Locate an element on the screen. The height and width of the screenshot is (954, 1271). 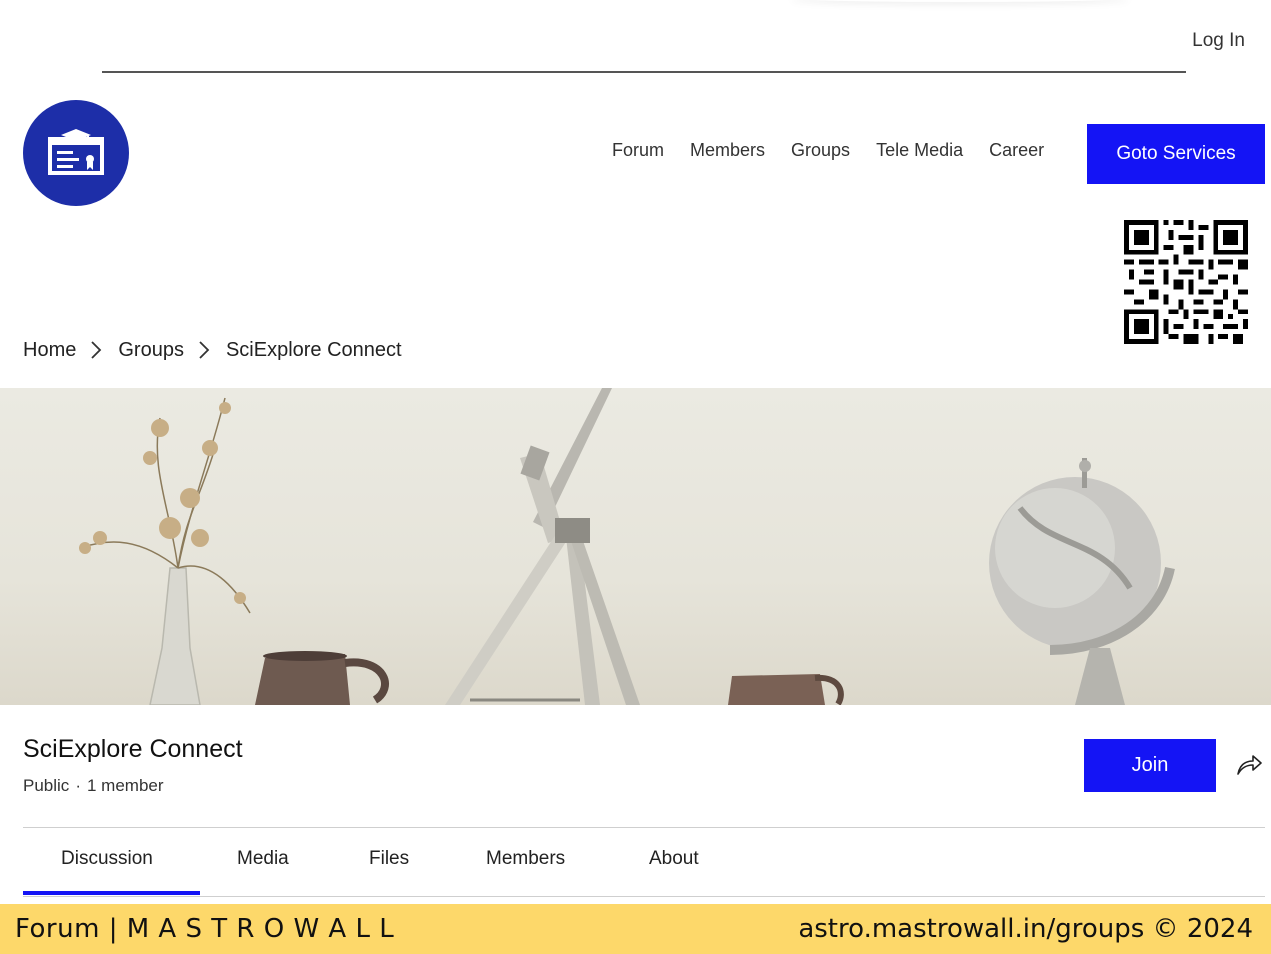
goto-services-button: Goto Services is located at coordinates (1176, 154).